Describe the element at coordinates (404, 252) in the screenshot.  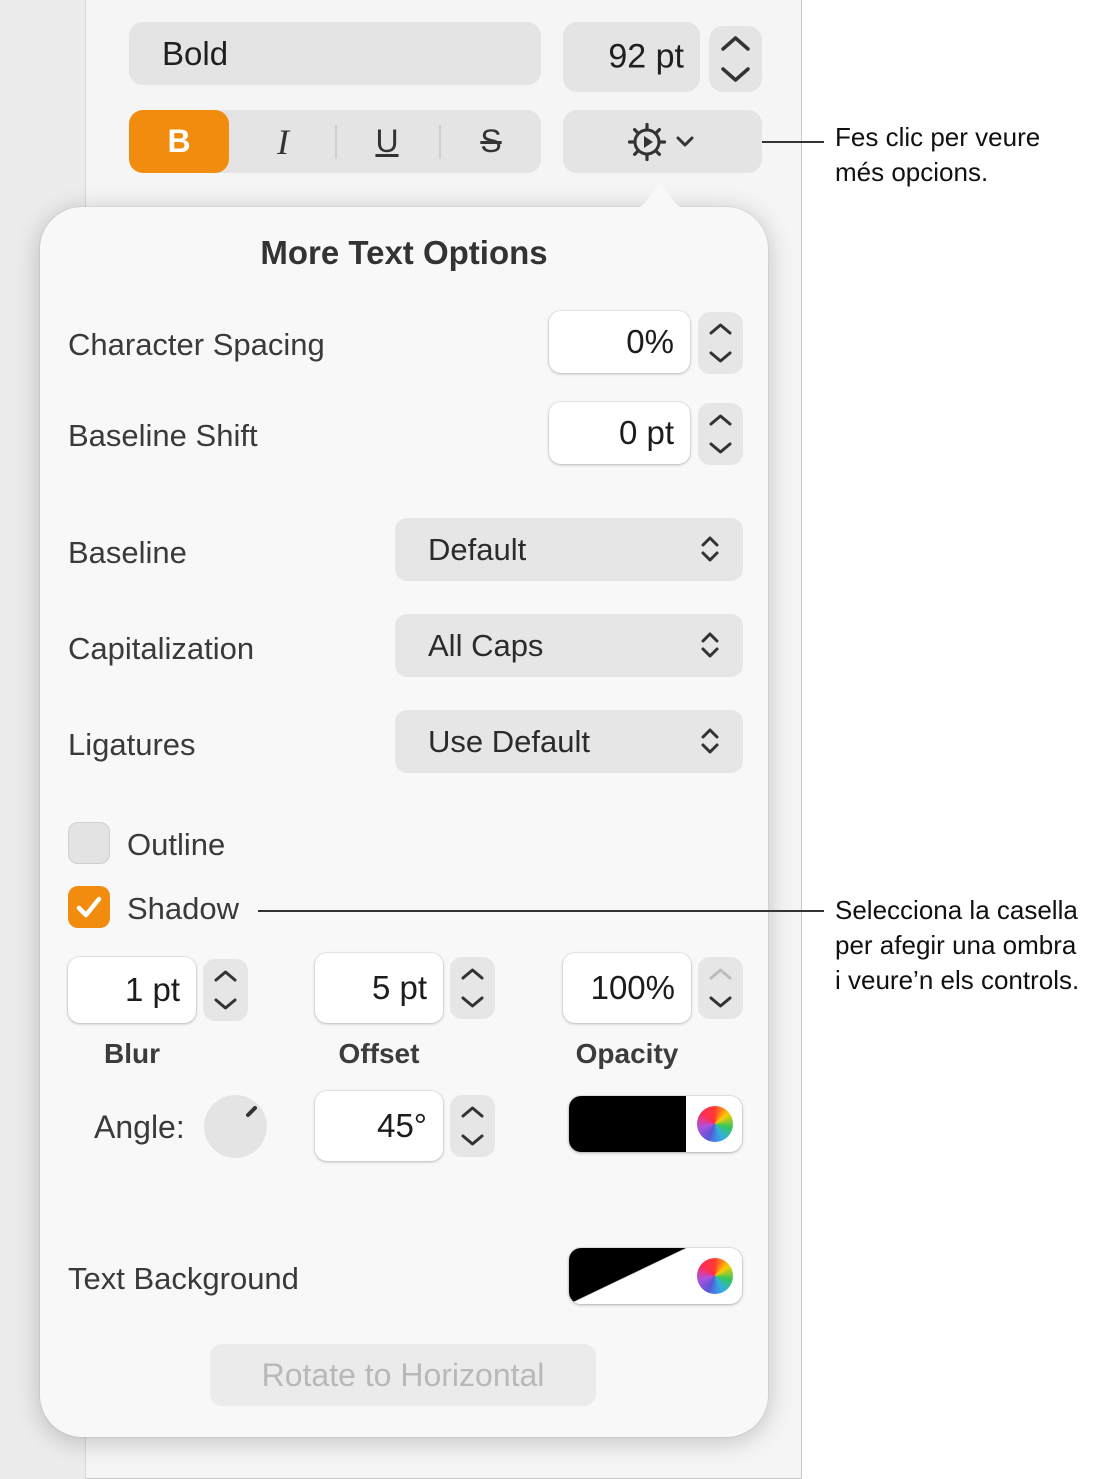
I see `popover-title: More Text Options` at that location.